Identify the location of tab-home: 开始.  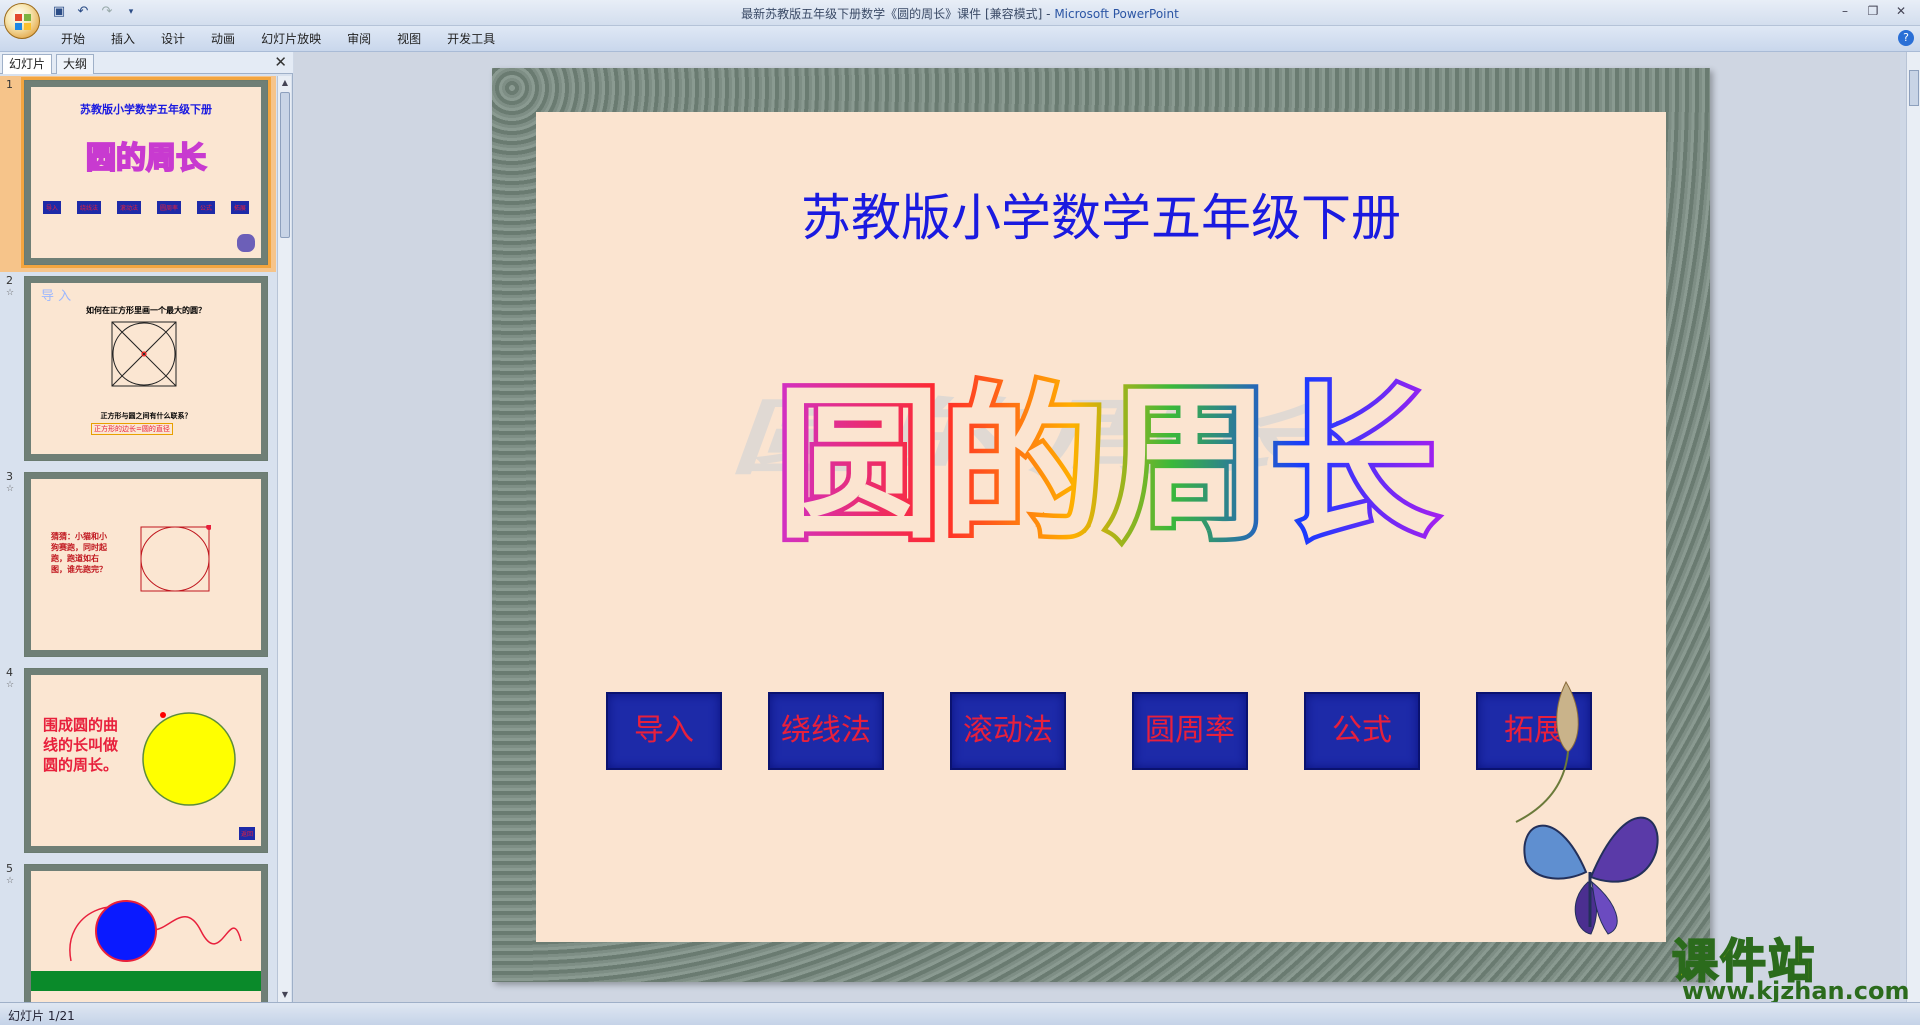
(73, 39).